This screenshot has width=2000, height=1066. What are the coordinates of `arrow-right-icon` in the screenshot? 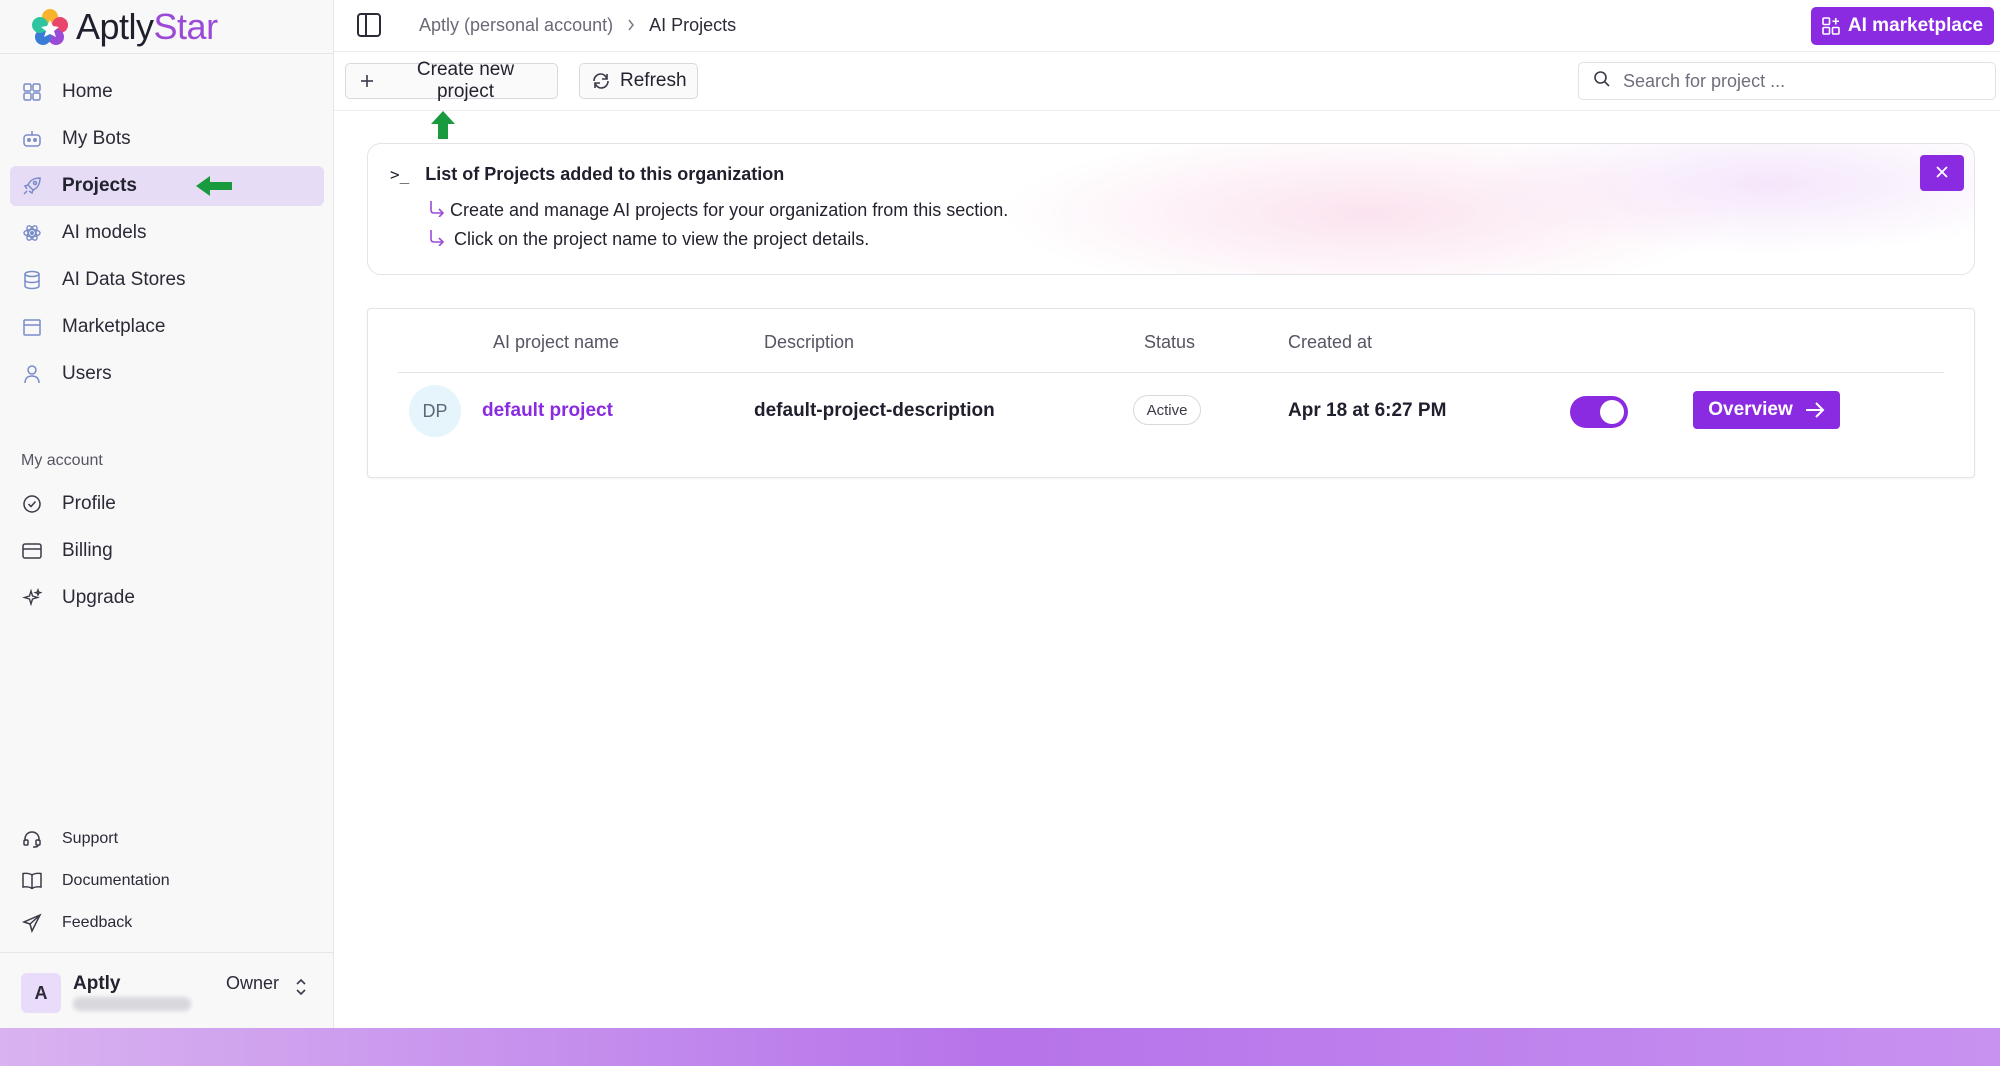 It's located at (1815, 410).